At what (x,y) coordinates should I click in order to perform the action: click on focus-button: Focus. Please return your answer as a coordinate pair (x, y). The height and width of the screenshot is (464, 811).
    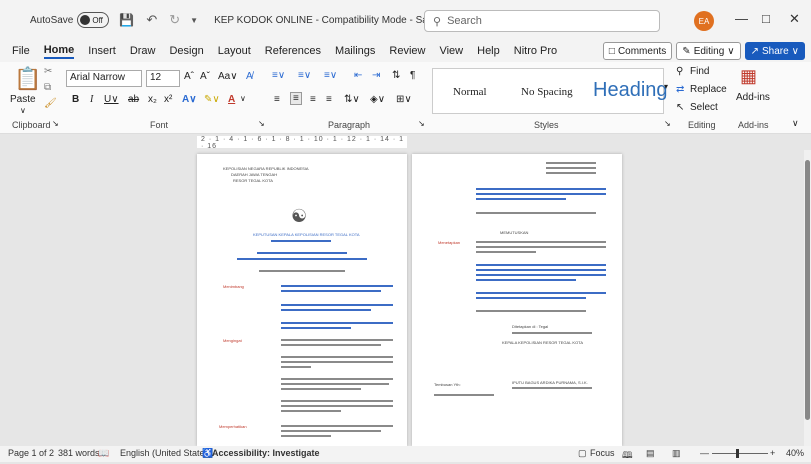
    Looking at the image, I should click on (602, 453).